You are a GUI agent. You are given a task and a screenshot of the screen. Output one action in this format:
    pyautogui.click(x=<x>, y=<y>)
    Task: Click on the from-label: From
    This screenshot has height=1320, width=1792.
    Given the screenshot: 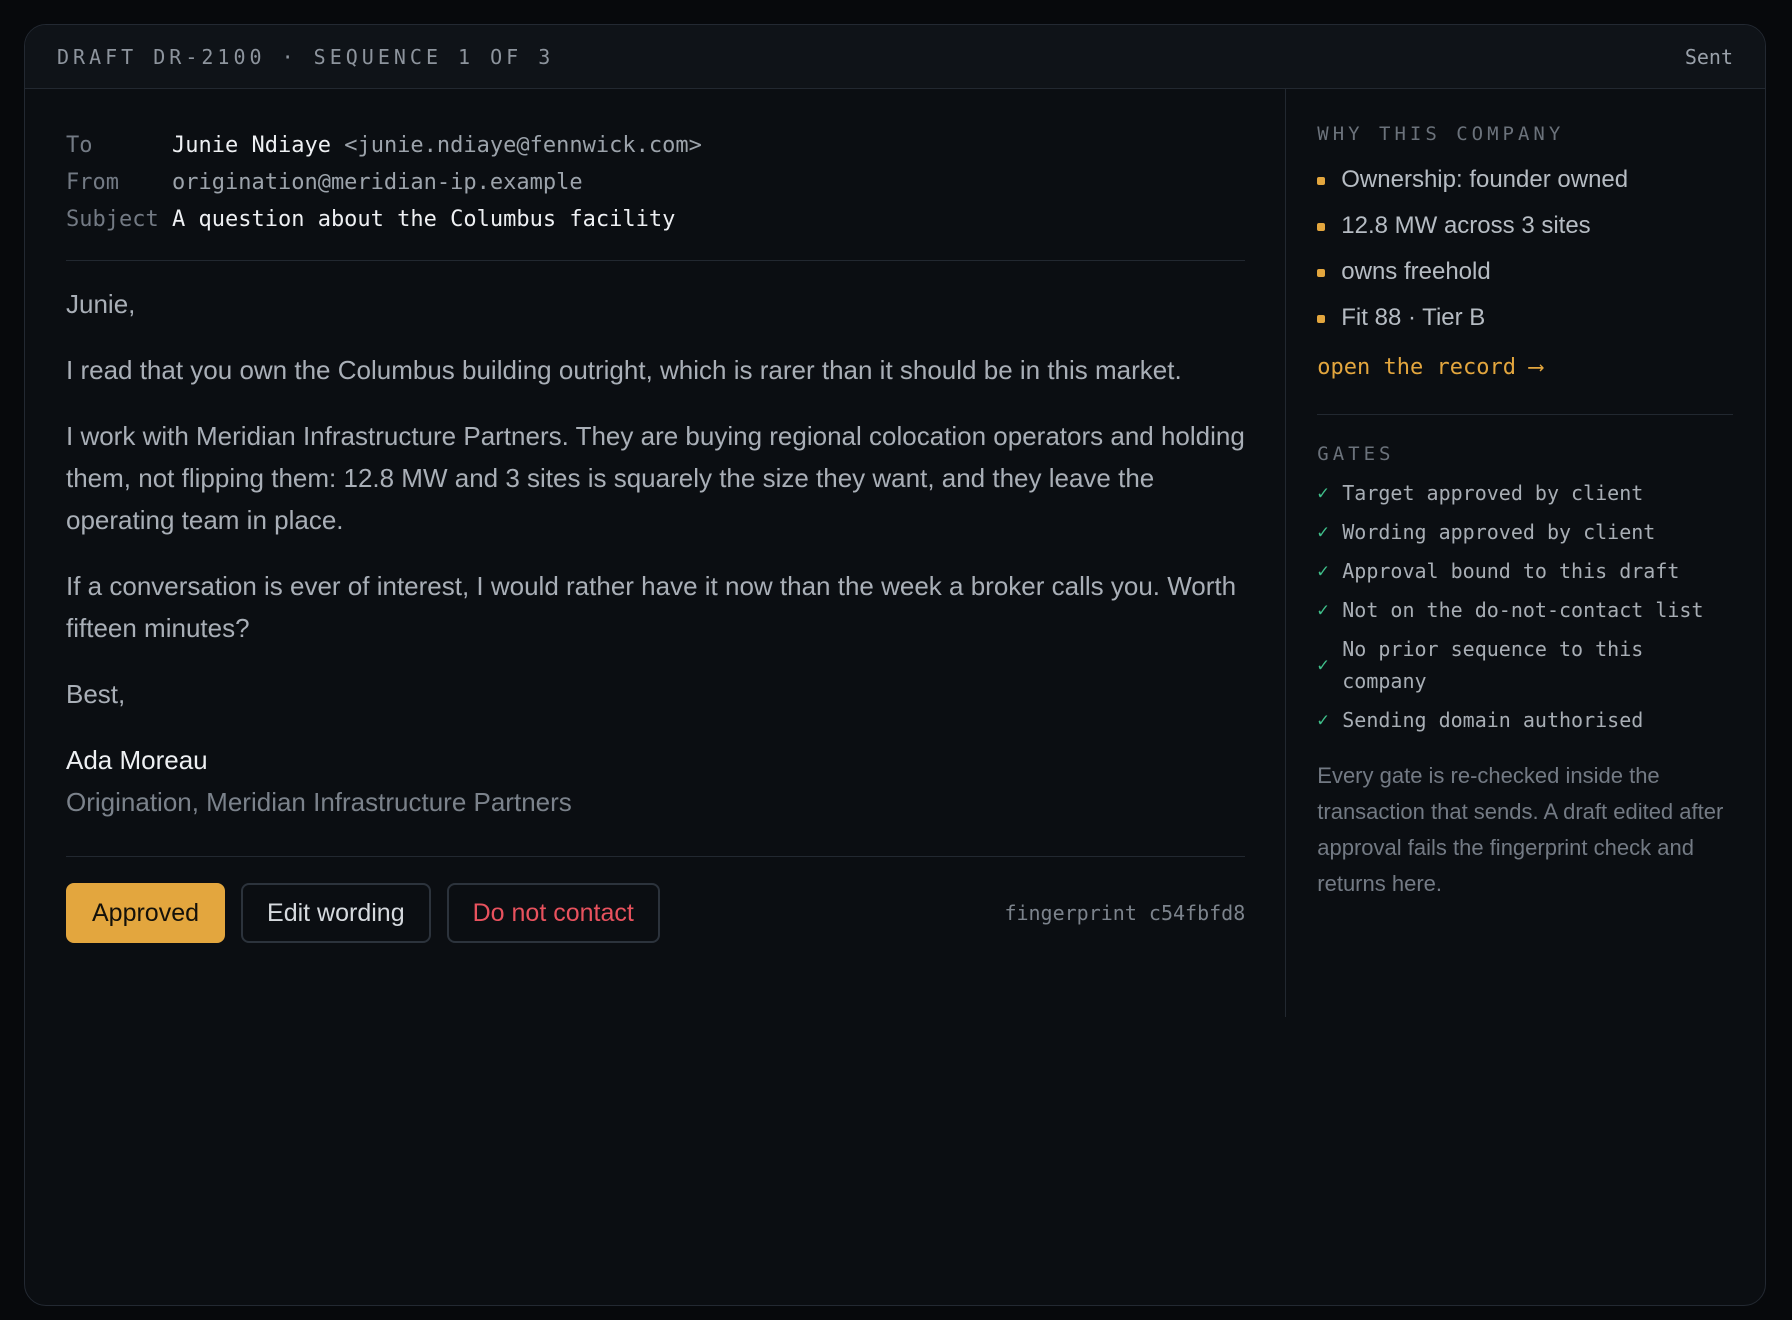 What is the action you would take?
    pyautogui.click(x=92, y=182)
    